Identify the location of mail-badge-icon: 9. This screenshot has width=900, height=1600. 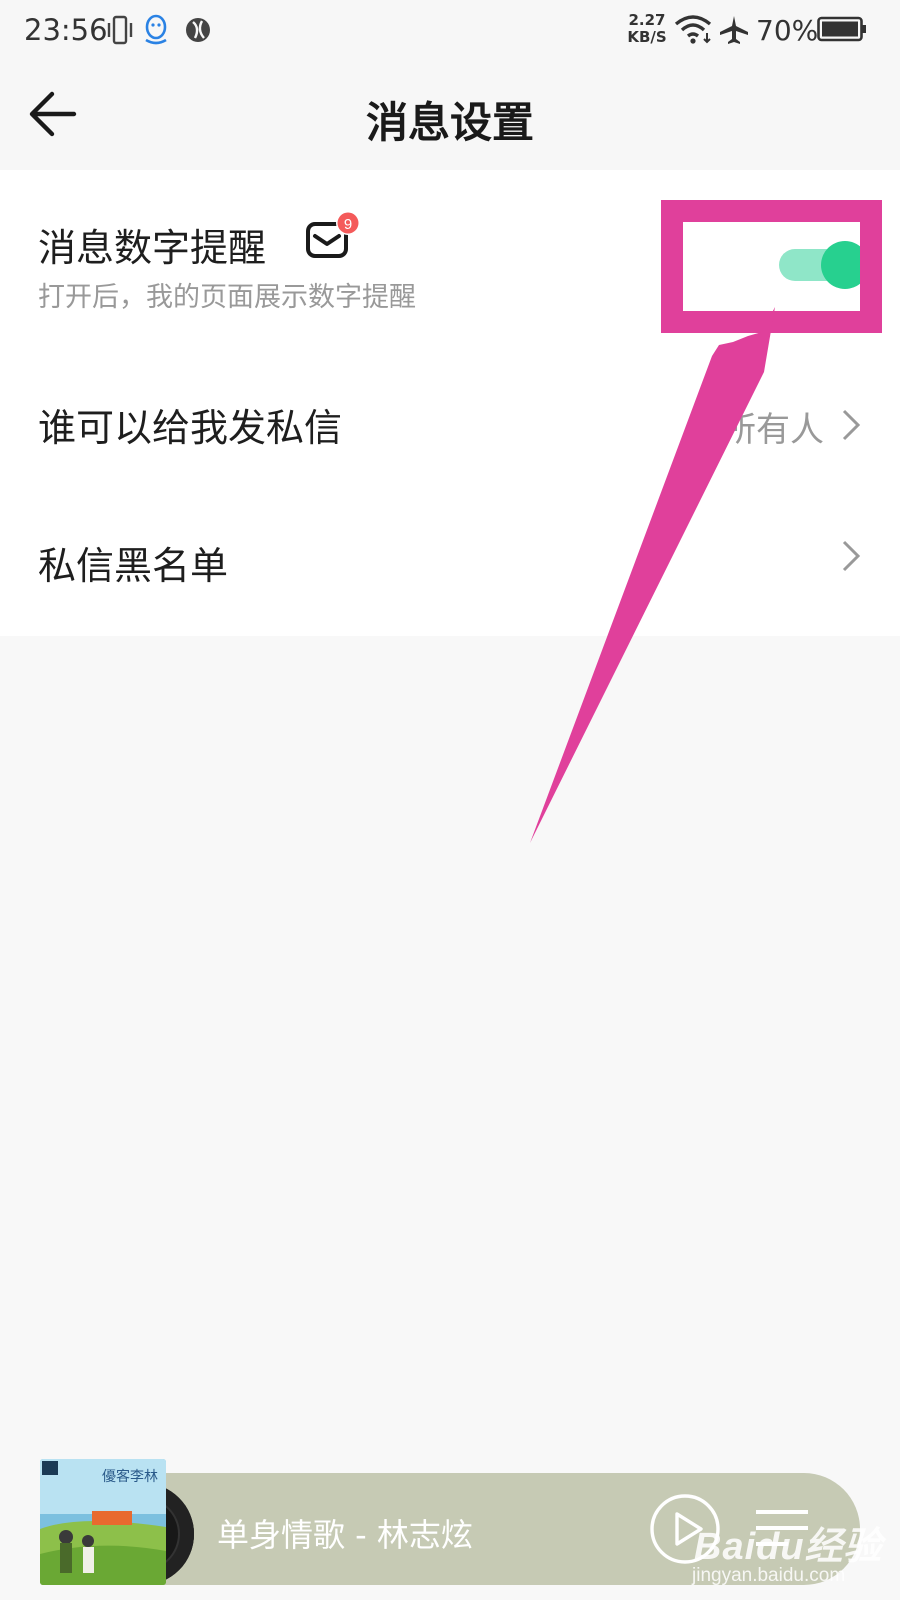
(333, 234).